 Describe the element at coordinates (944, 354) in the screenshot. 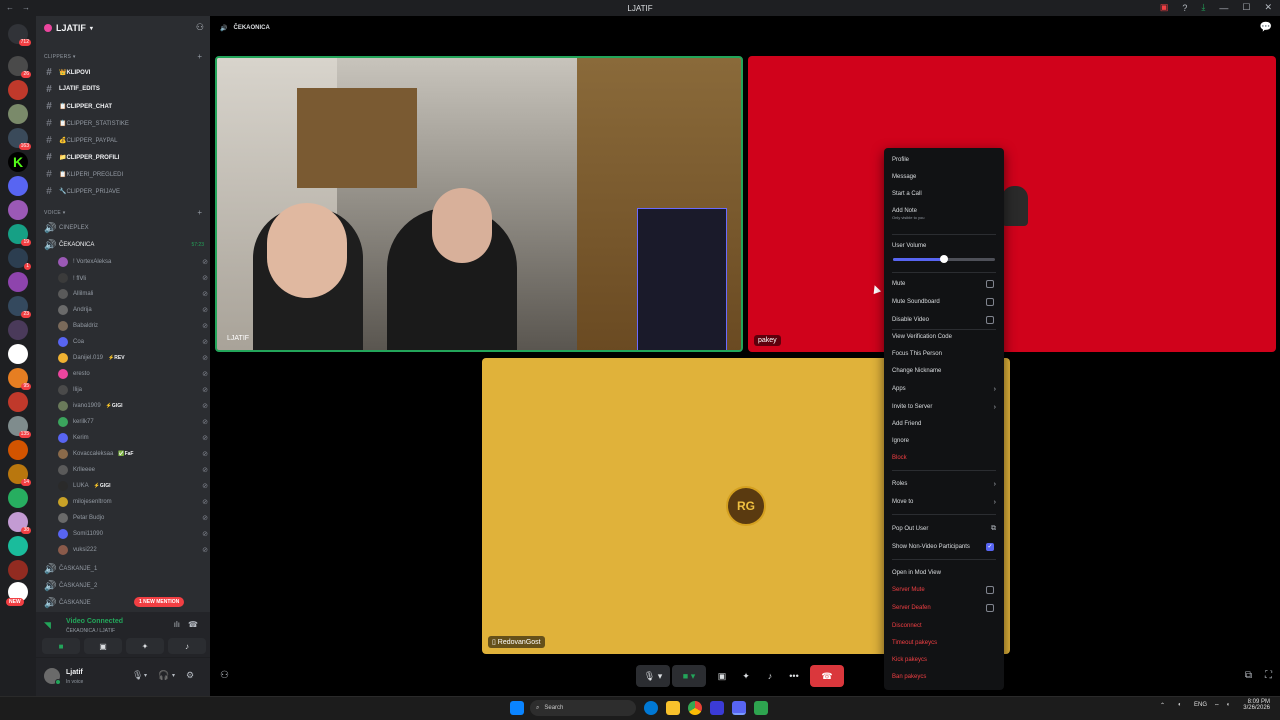

I see `menu-focus-person: Focus This Person` at that location.